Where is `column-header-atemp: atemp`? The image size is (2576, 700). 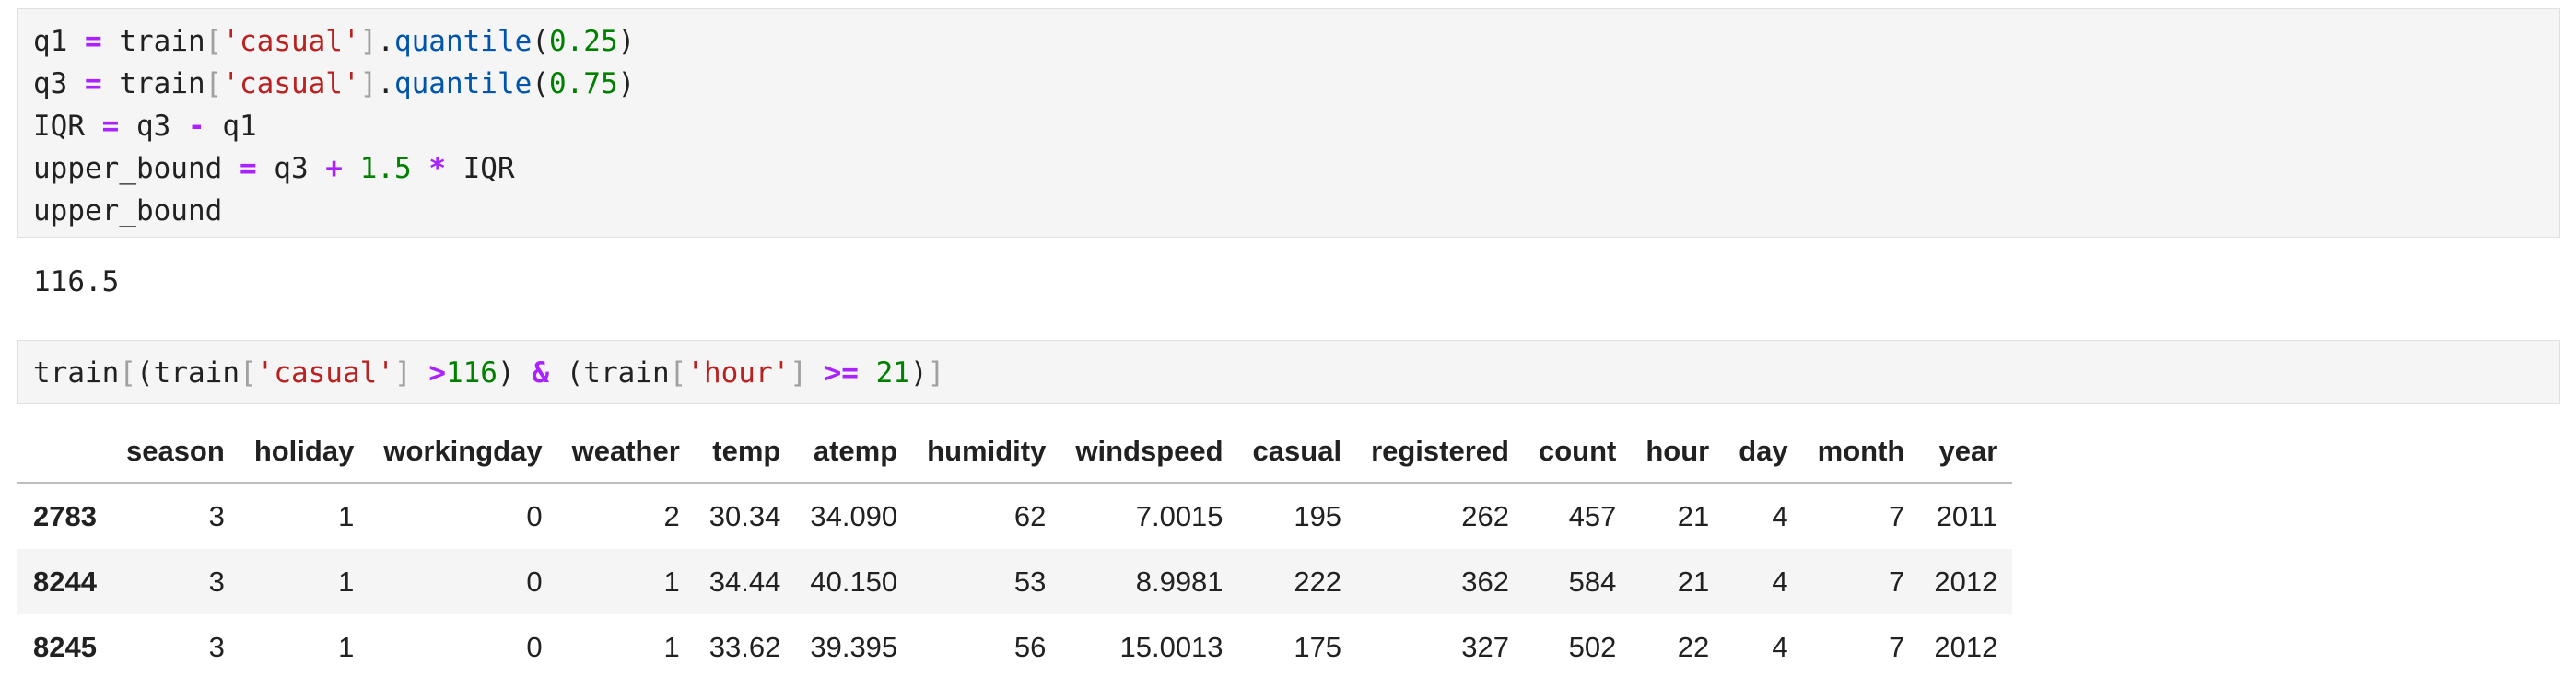
column-header-atemp: atemp is located at coordinates (854, 452).